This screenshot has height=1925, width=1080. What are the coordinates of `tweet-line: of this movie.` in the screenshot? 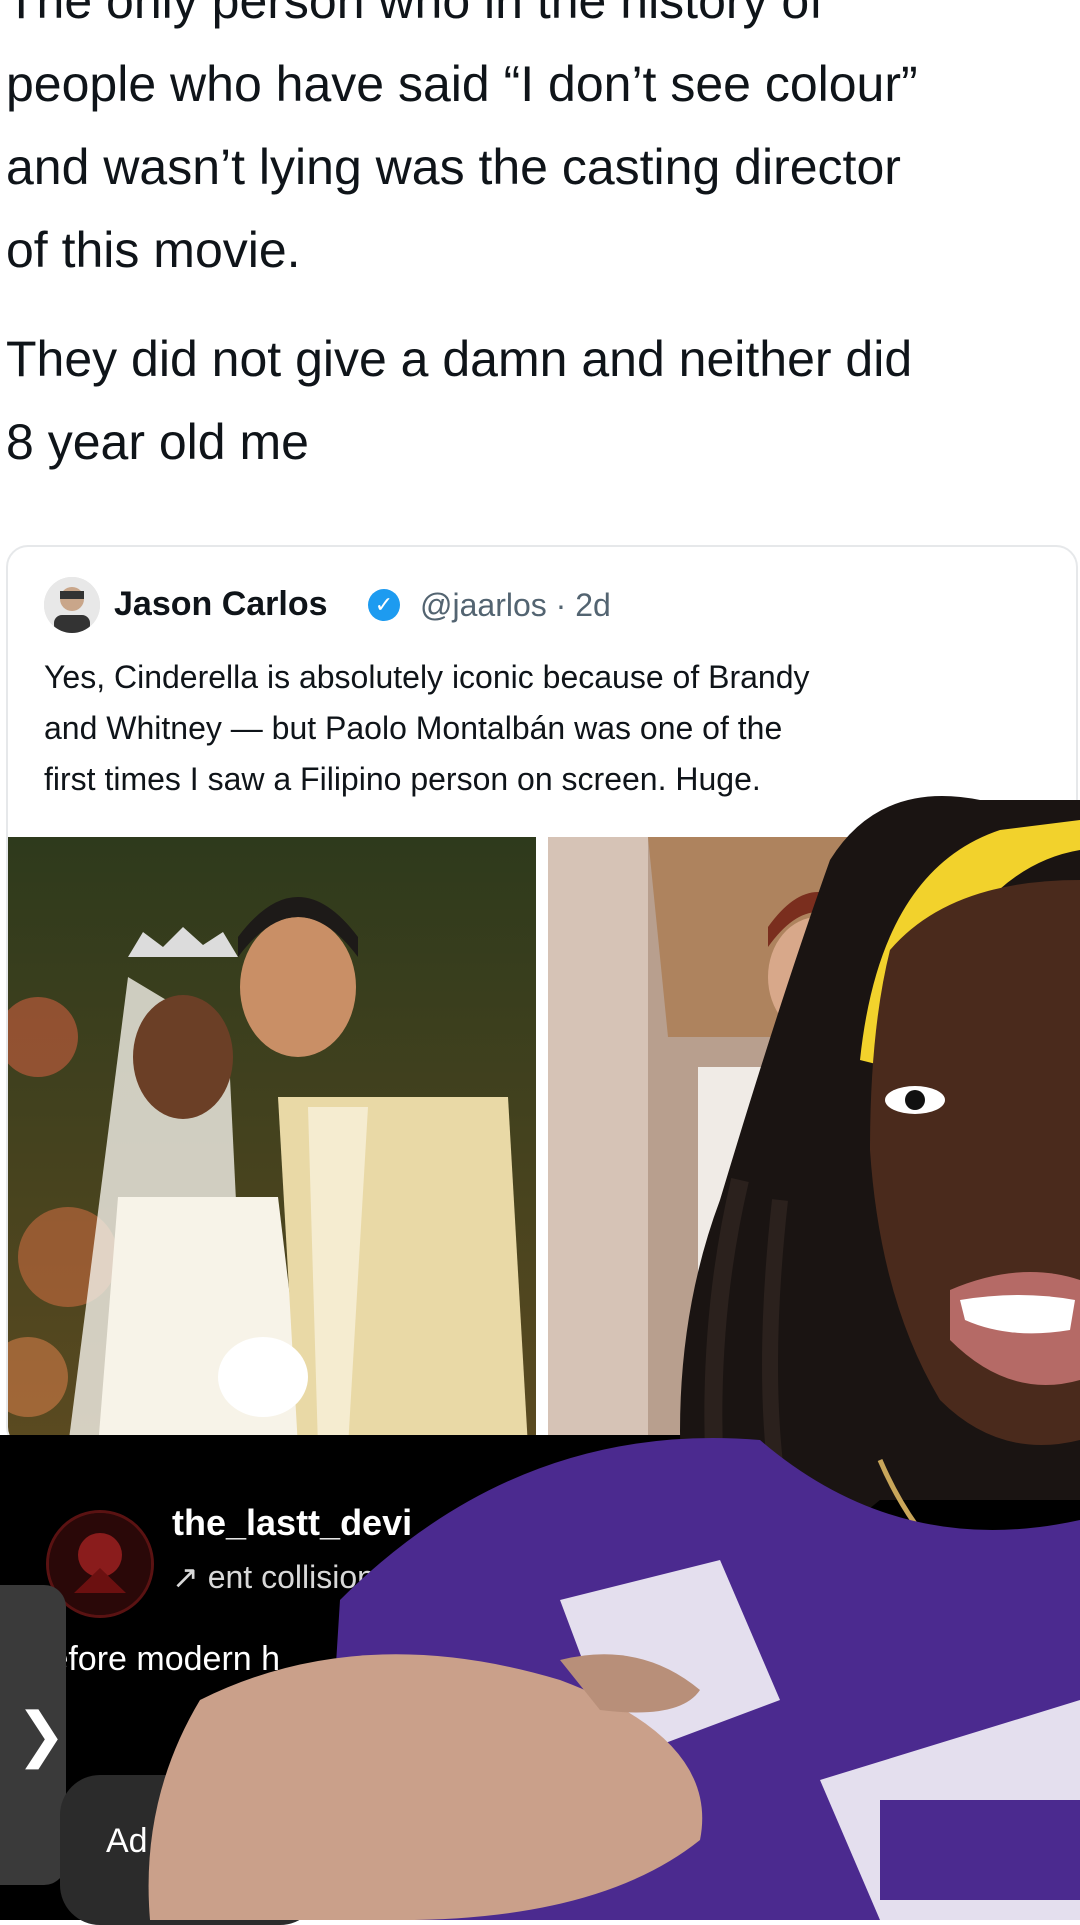 It's located at (153, 250).